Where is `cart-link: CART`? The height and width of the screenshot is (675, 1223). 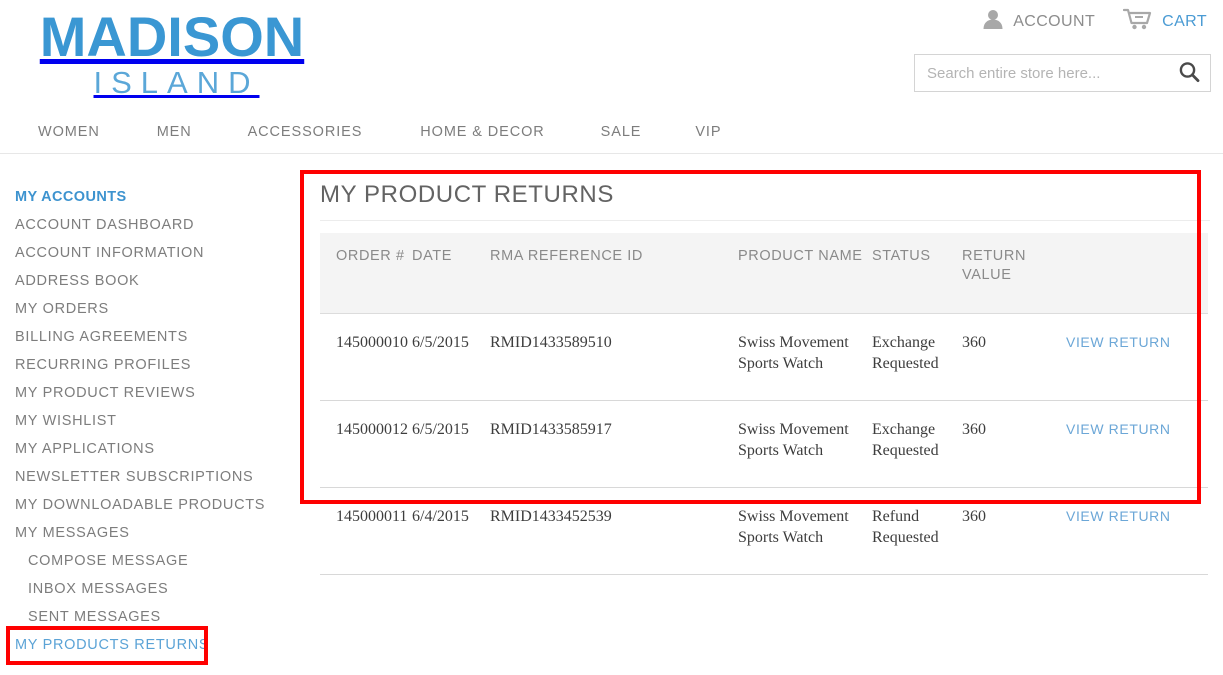 cart-link: CART is located at coordinates (1165, 21).